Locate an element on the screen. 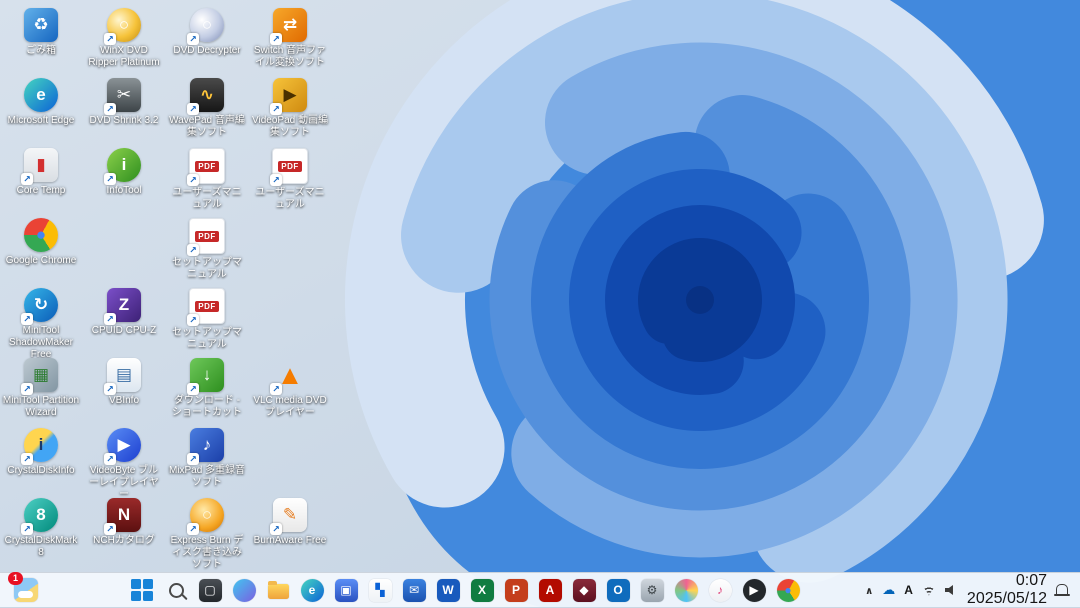  taskbar-itunes-button: ♪ is located at coordinates (720, 590).